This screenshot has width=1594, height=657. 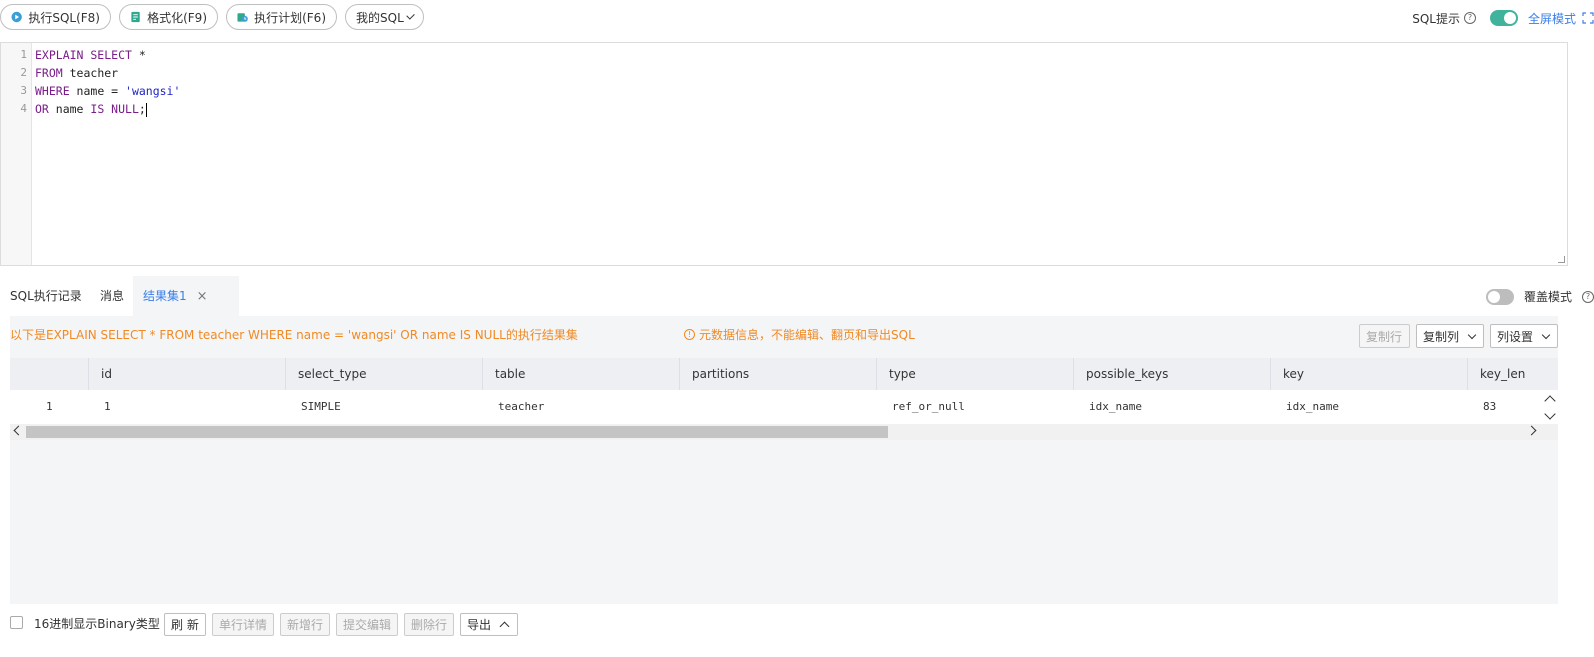 I want to click on resize-handle, so click(x=1561, y=259).